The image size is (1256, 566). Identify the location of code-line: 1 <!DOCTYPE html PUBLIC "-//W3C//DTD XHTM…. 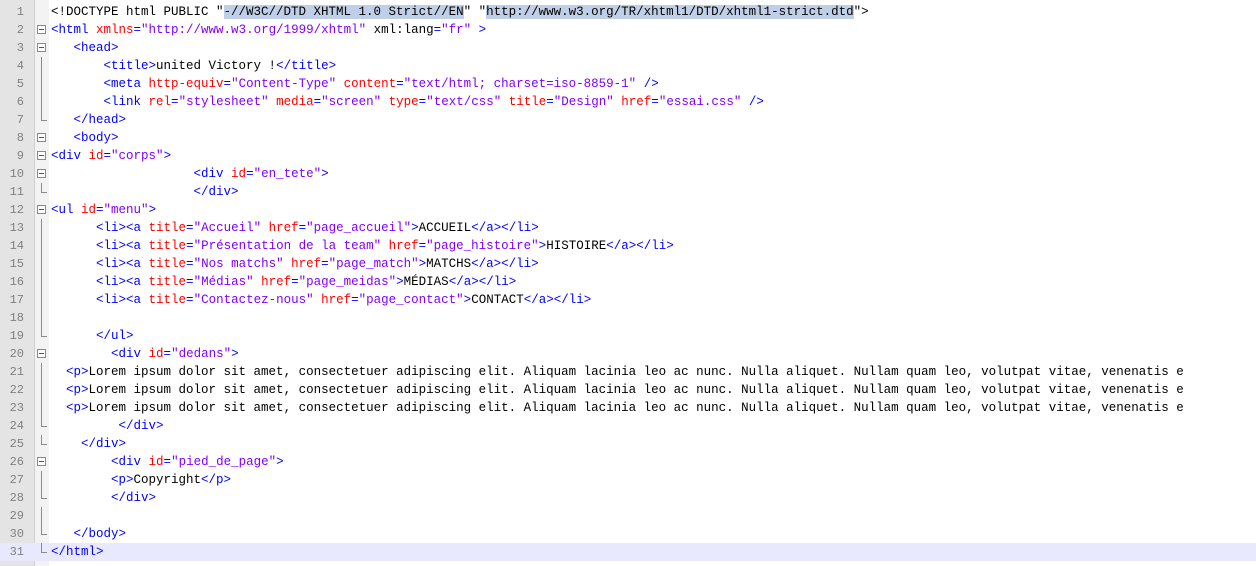
(628, 12).